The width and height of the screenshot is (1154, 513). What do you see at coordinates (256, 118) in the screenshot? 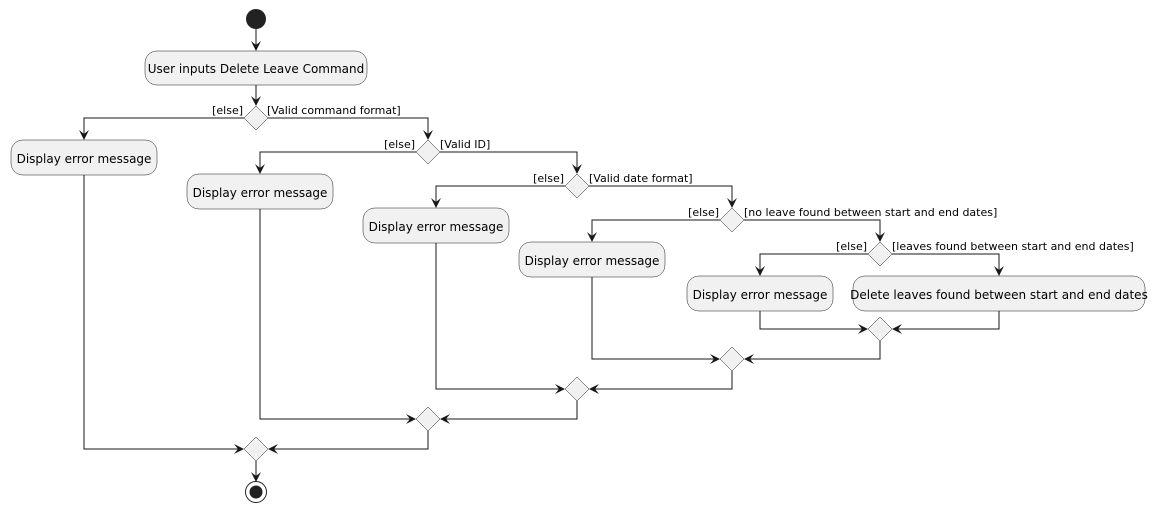
I see `decision-valid-command-format` at bounding box center [256, 118].